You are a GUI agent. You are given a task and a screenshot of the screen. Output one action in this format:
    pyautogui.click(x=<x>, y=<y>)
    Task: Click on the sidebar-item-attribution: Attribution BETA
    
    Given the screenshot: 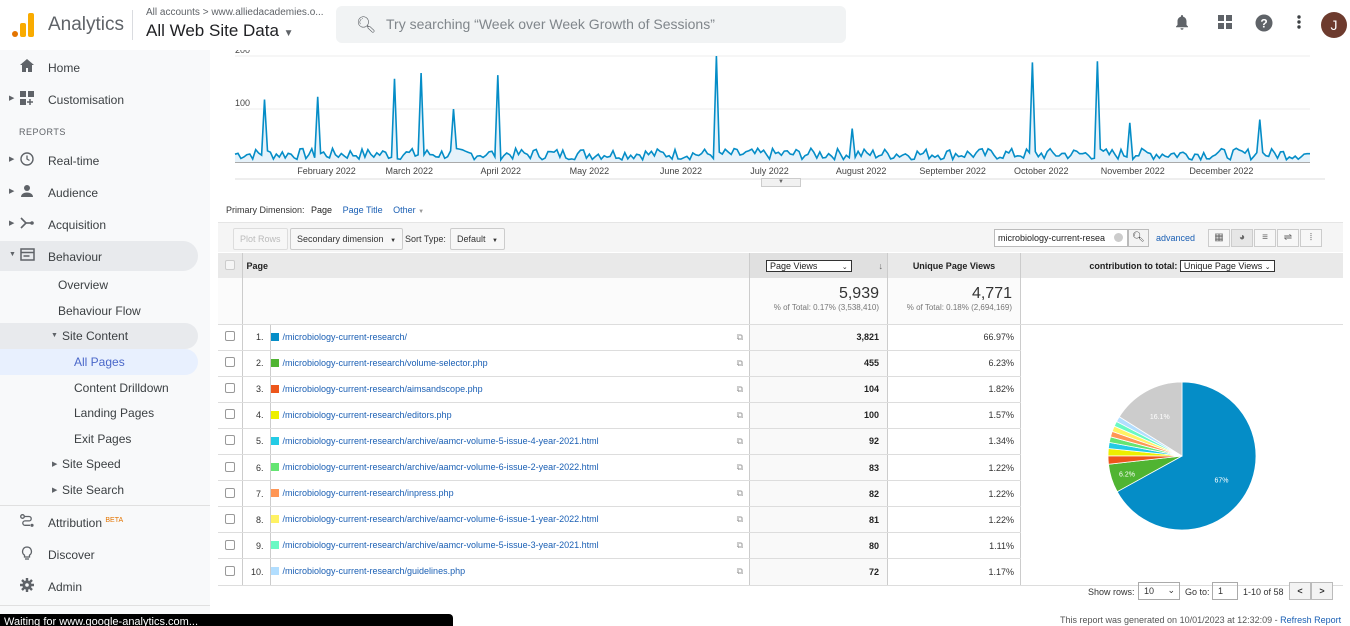 What is the action you would take?
    pyautogui.click(x=99, y=522)
    